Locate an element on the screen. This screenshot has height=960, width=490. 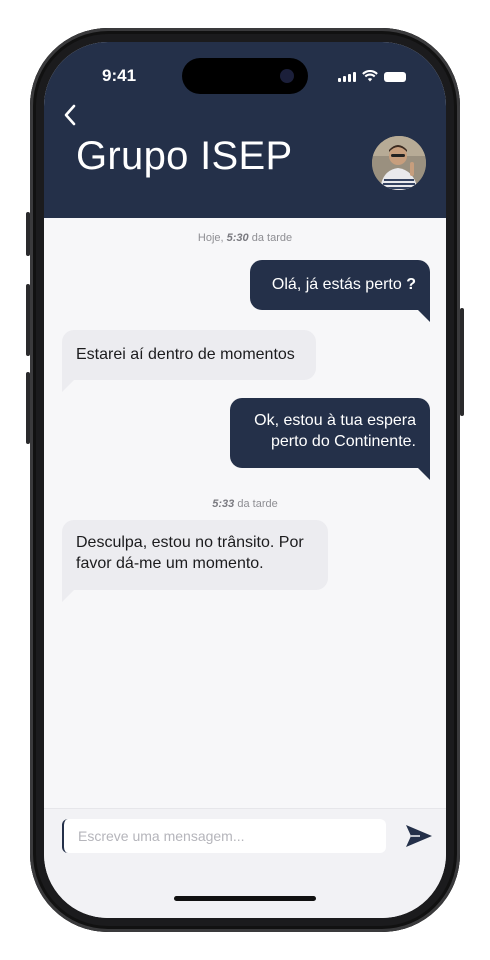
chevron-left-icon is located at coordinates (70, 115).